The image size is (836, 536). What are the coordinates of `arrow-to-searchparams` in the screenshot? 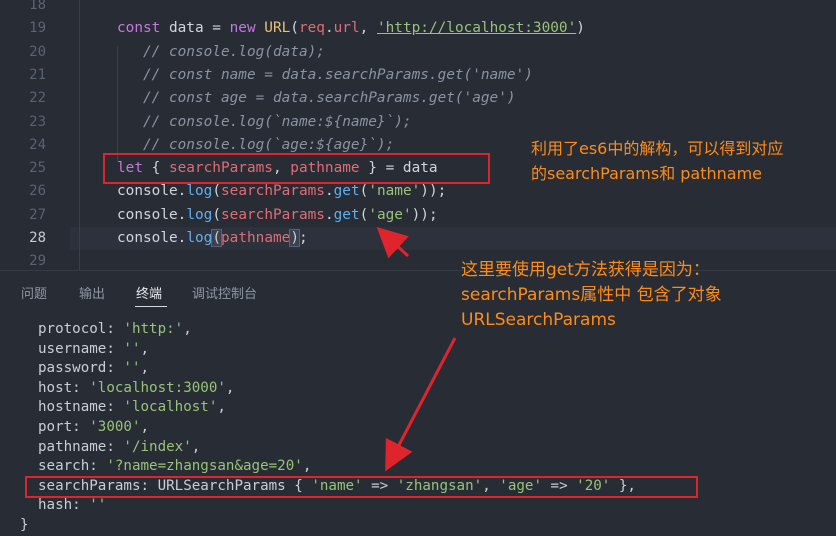 It's located at (421, 404).